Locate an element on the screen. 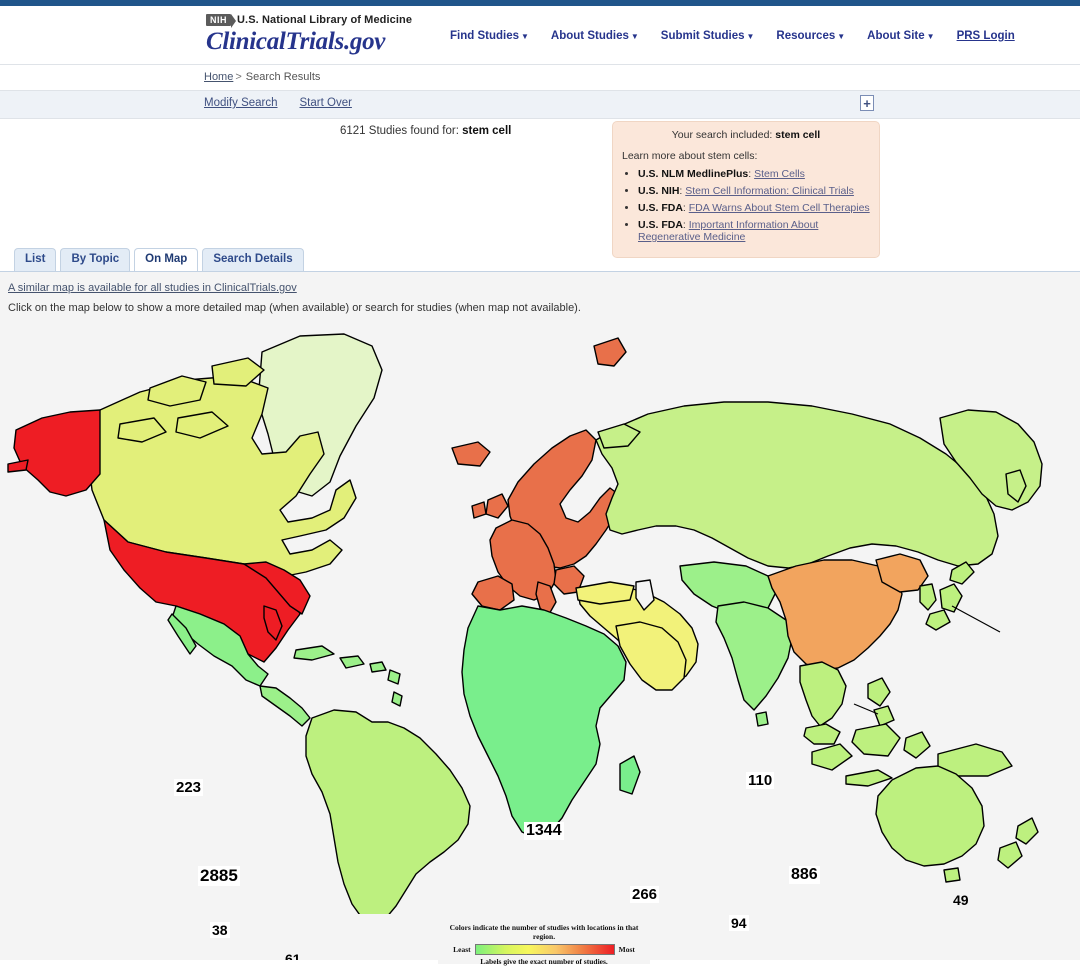 The height and width of the screenshot is (968, 1080). legend-least-label: Least is located at coordinates (462, 949).